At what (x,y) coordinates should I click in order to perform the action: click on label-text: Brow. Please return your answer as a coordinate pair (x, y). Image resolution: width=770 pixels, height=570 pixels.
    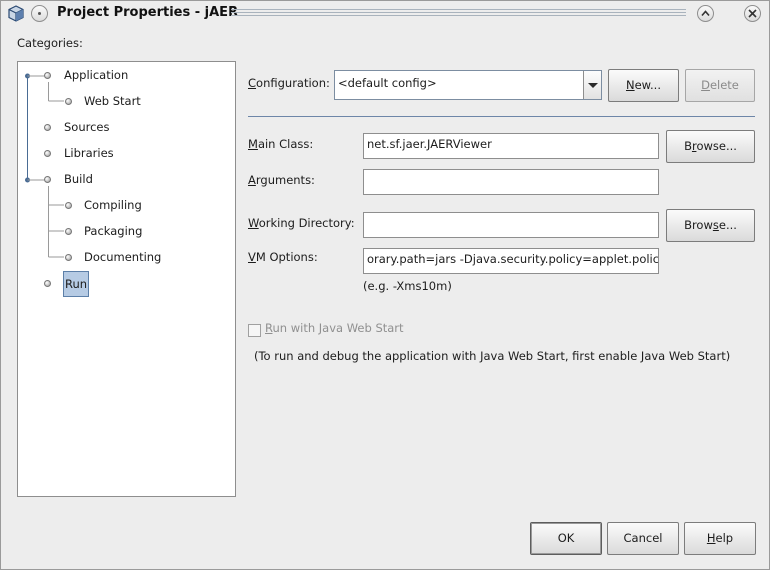
    Looking at the image, I should click on (698, 225).